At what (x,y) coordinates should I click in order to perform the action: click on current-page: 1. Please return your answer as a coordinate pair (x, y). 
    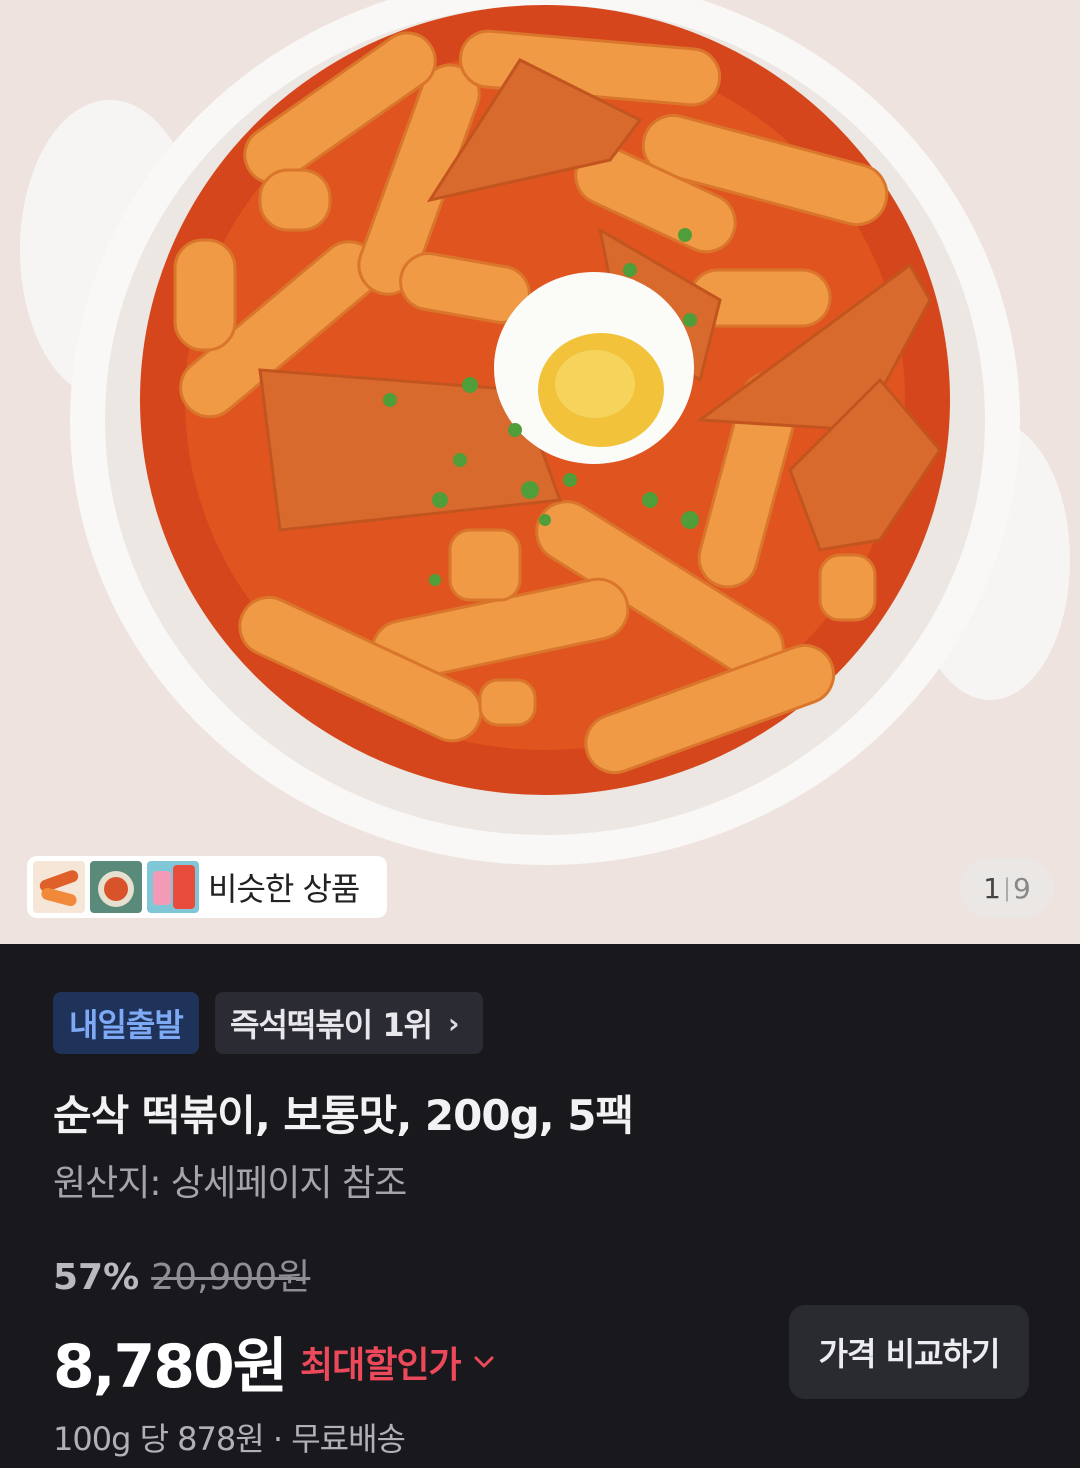
    Looking at the image, I should click on (992, 888).